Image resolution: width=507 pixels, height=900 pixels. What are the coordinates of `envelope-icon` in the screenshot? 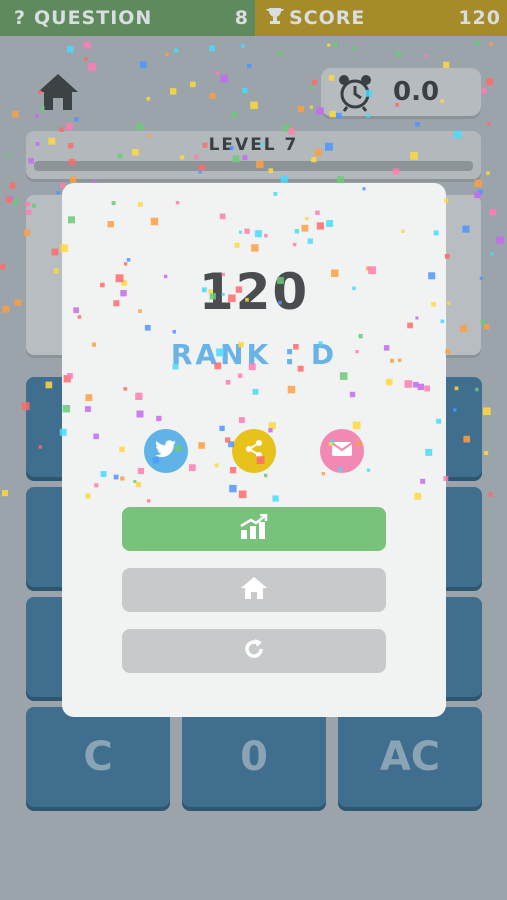 It's located at (342, 451).